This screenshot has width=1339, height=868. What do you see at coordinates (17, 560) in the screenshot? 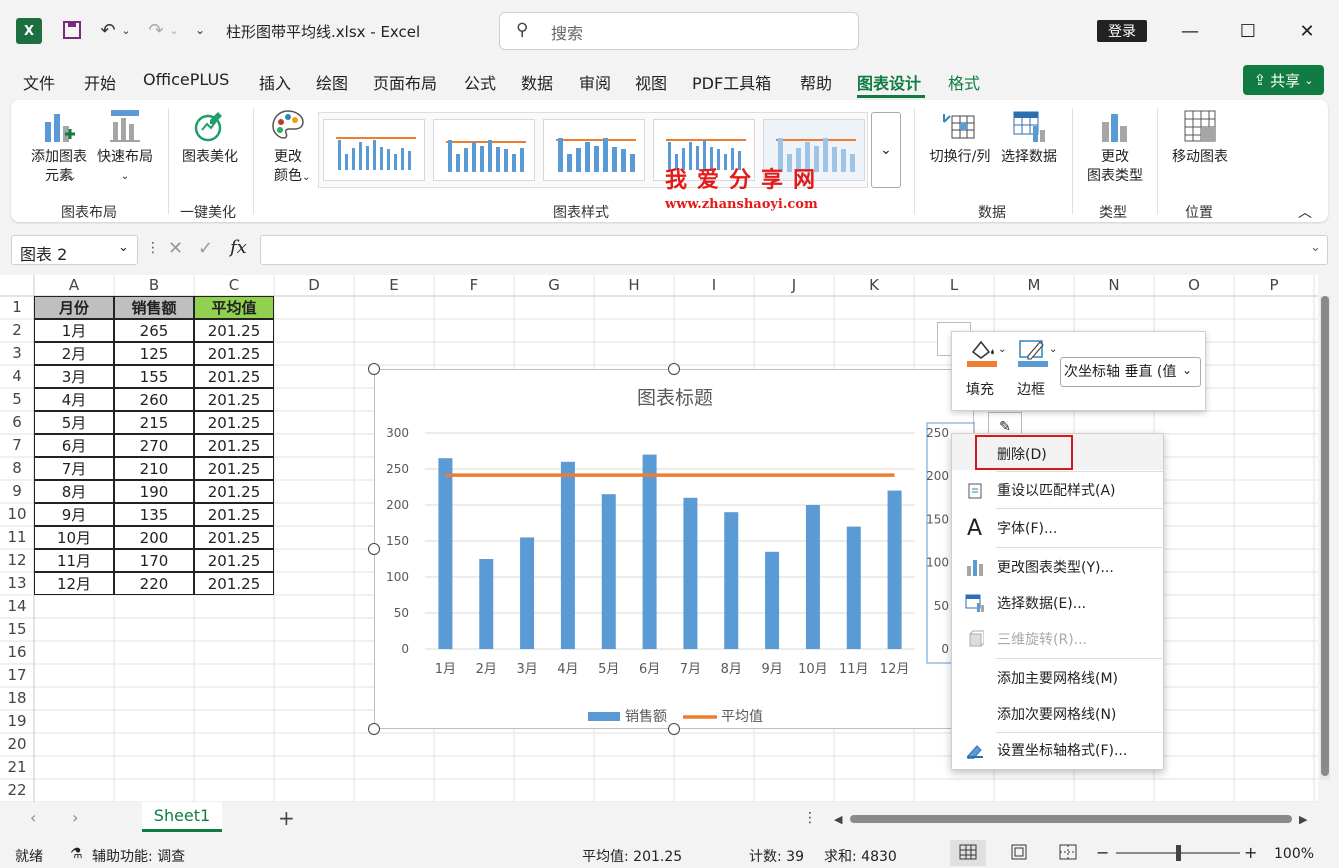
I see `row-header: 12` at bounding box center [17, 560].